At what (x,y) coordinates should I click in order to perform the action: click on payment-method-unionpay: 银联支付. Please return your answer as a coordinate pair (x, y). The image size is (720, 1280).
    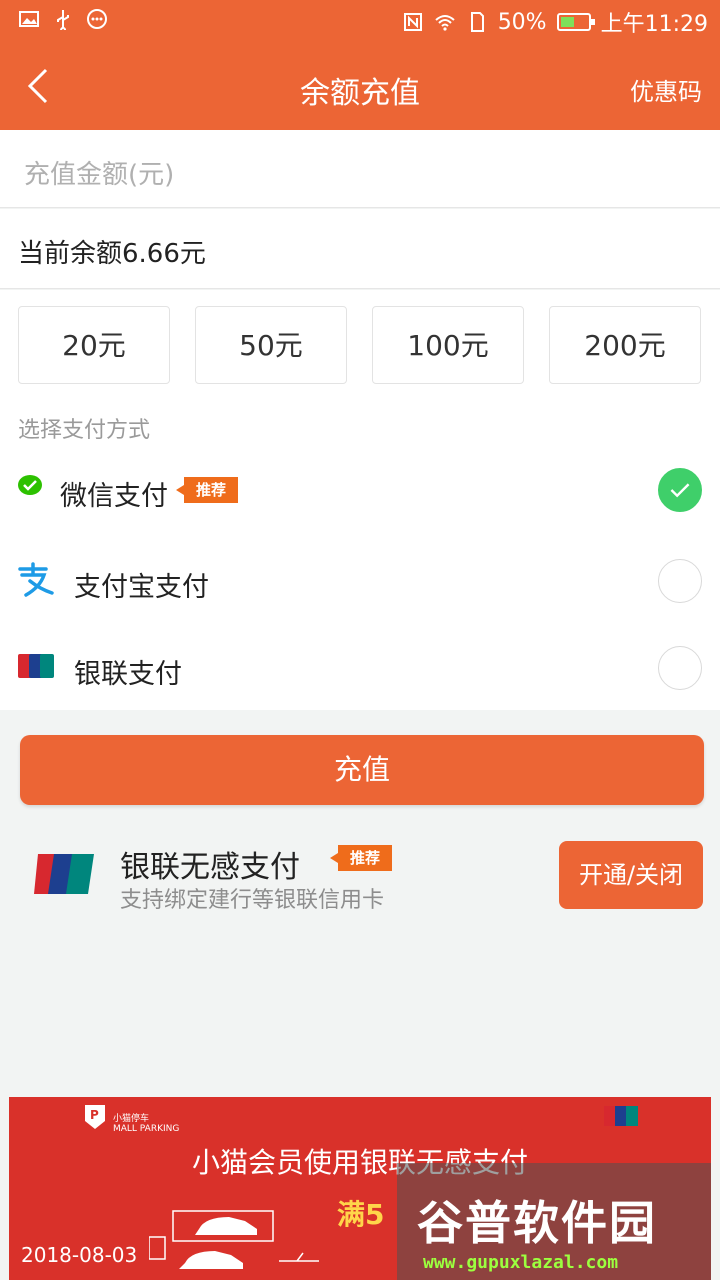
    Looking at the image, I should click on (360, 667).